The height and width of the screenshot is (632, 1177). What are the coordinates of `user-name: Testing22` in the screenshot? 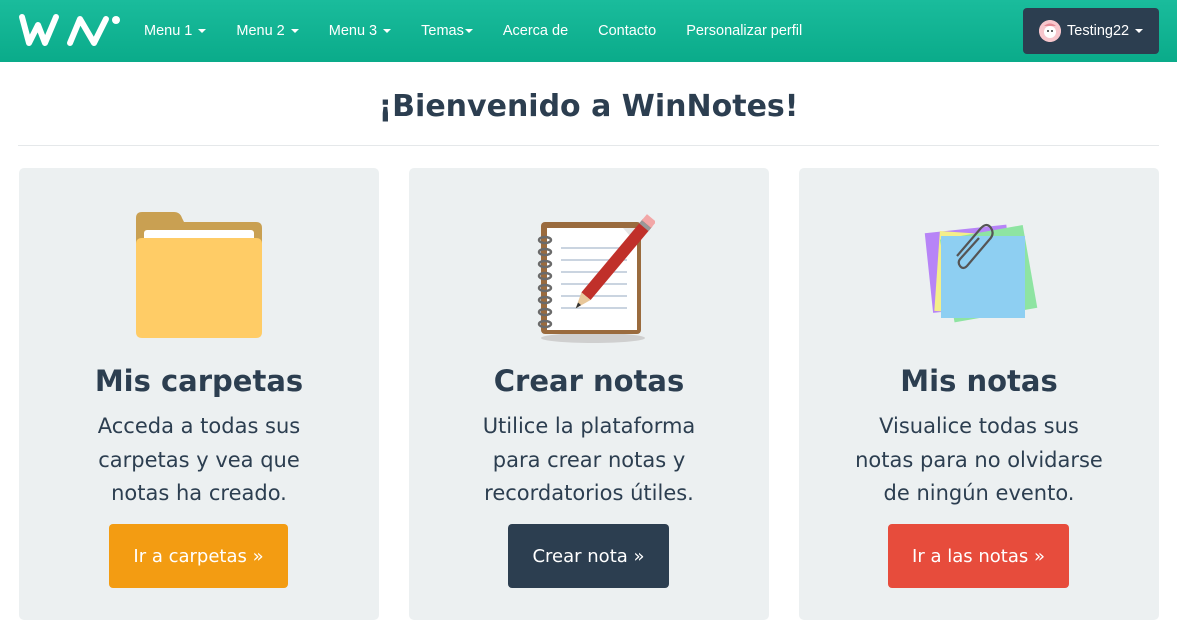 It's located at (1098, 31).